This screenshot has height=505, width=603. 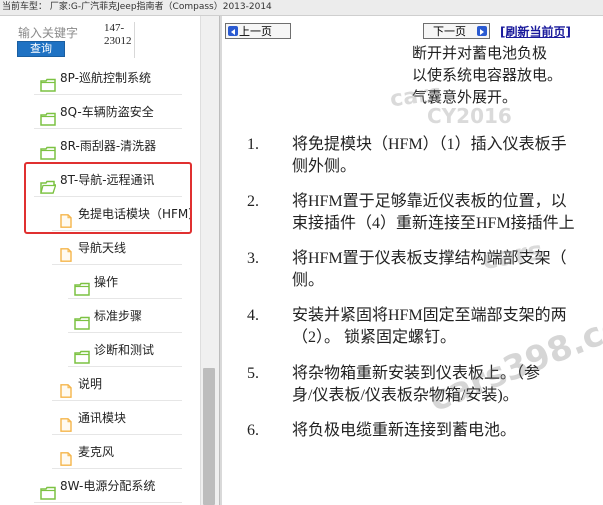 I want to click on tree-item: 8R-雨刮器-清洗器, so click(x=100, y=146).